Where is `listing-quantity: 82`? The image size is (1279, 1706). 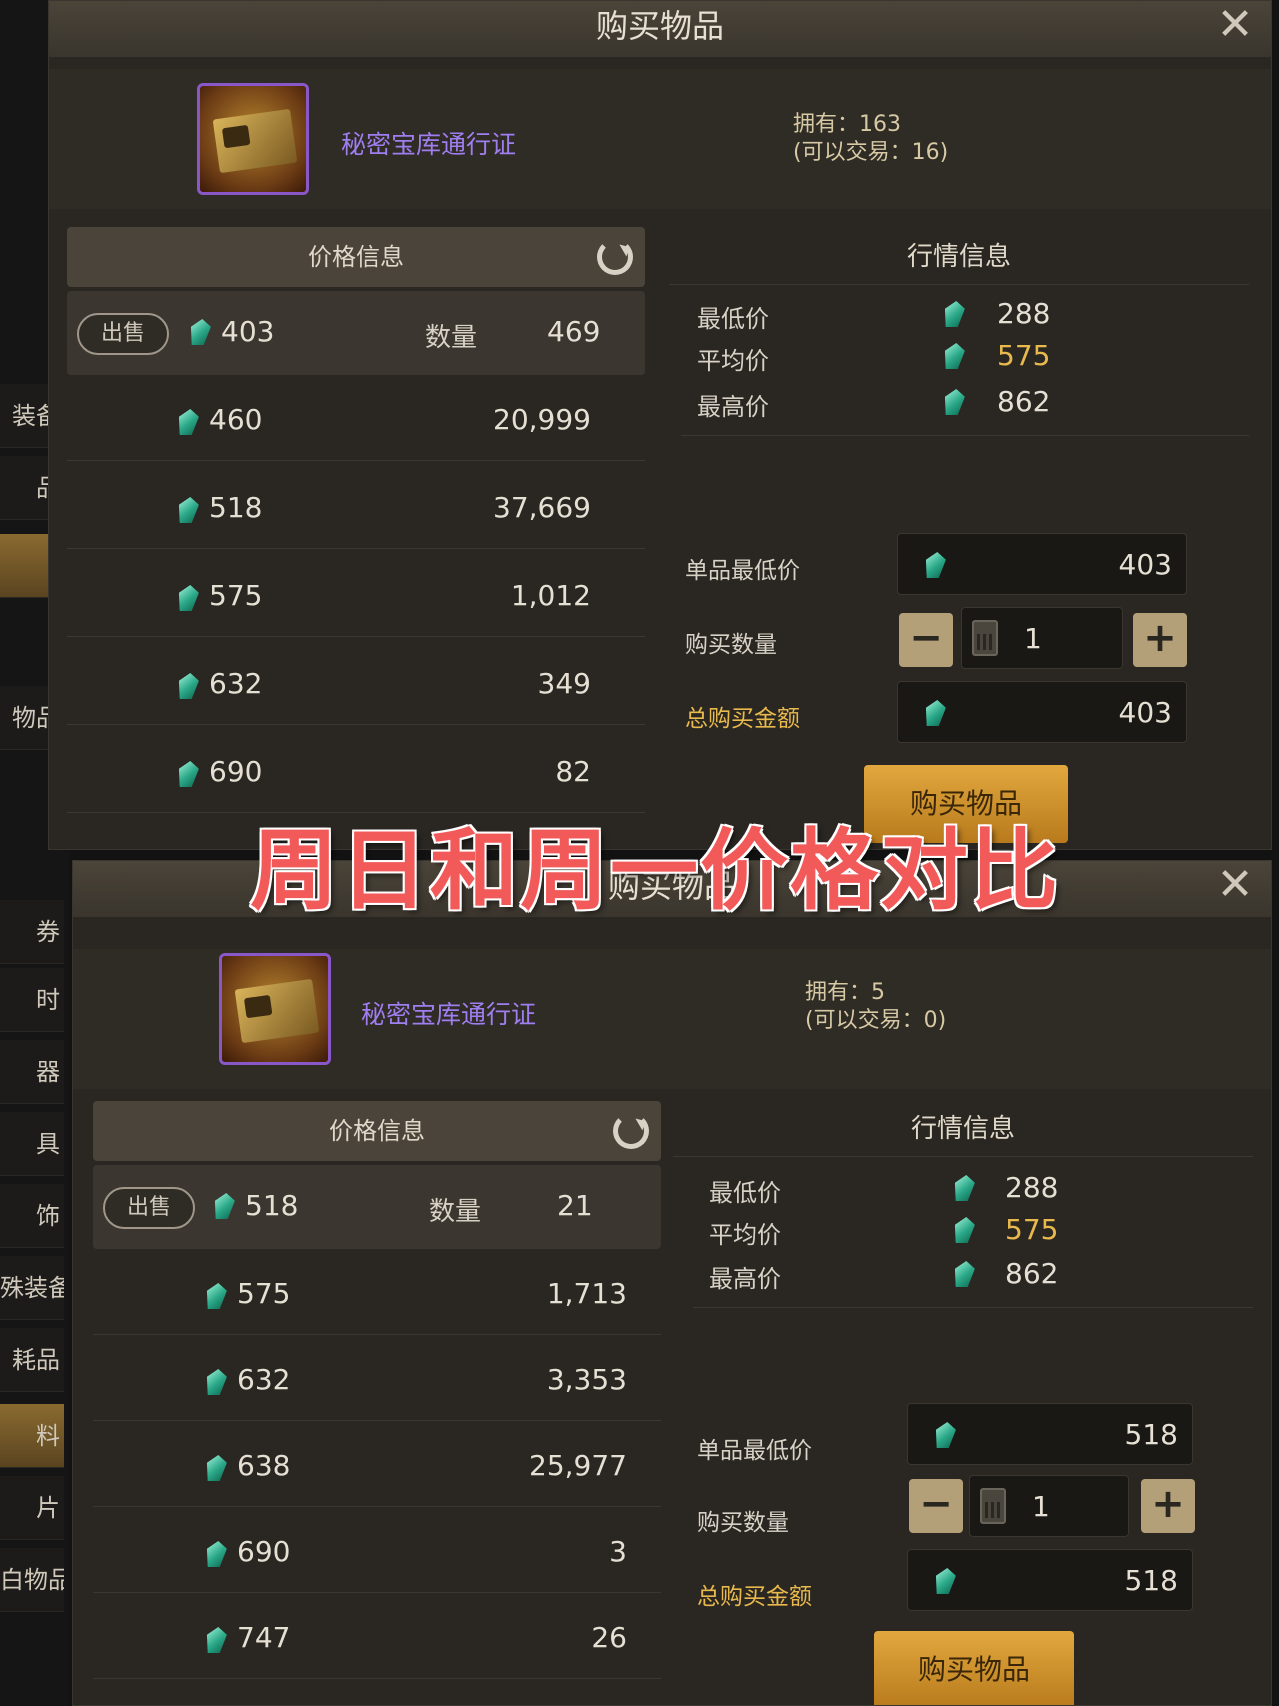
listing-quantity: 82 is located at coordinates (573, 771).